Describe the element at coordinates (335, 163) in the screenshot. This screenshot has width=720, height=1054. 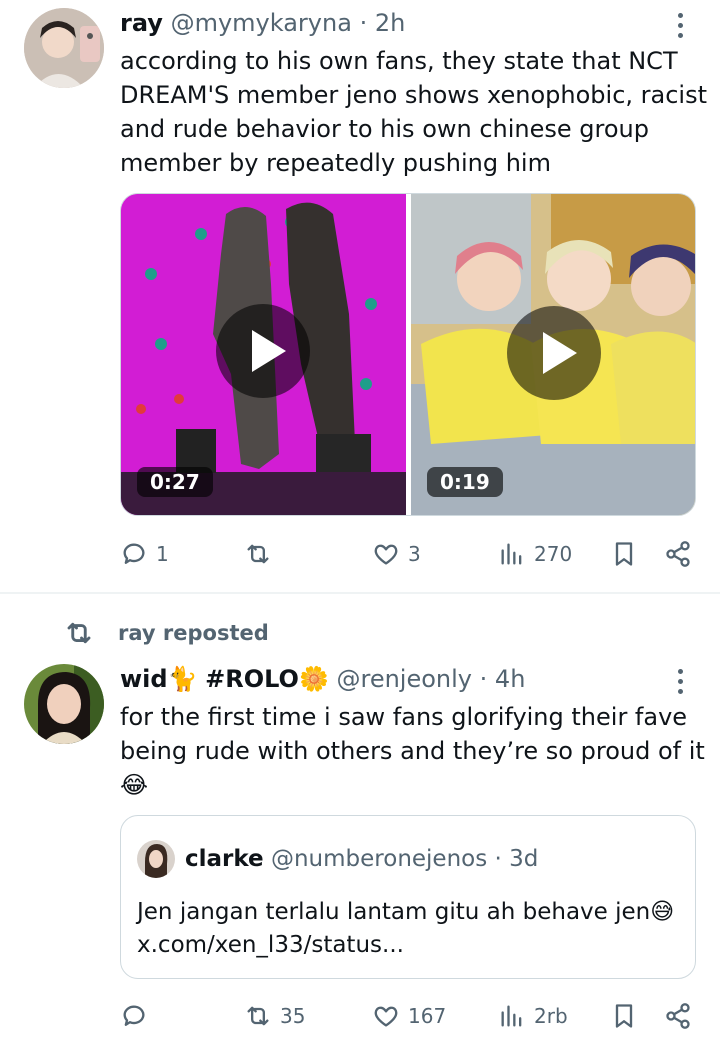
I see `tweet-text-line: member by repeatedly pushing him` at that location.